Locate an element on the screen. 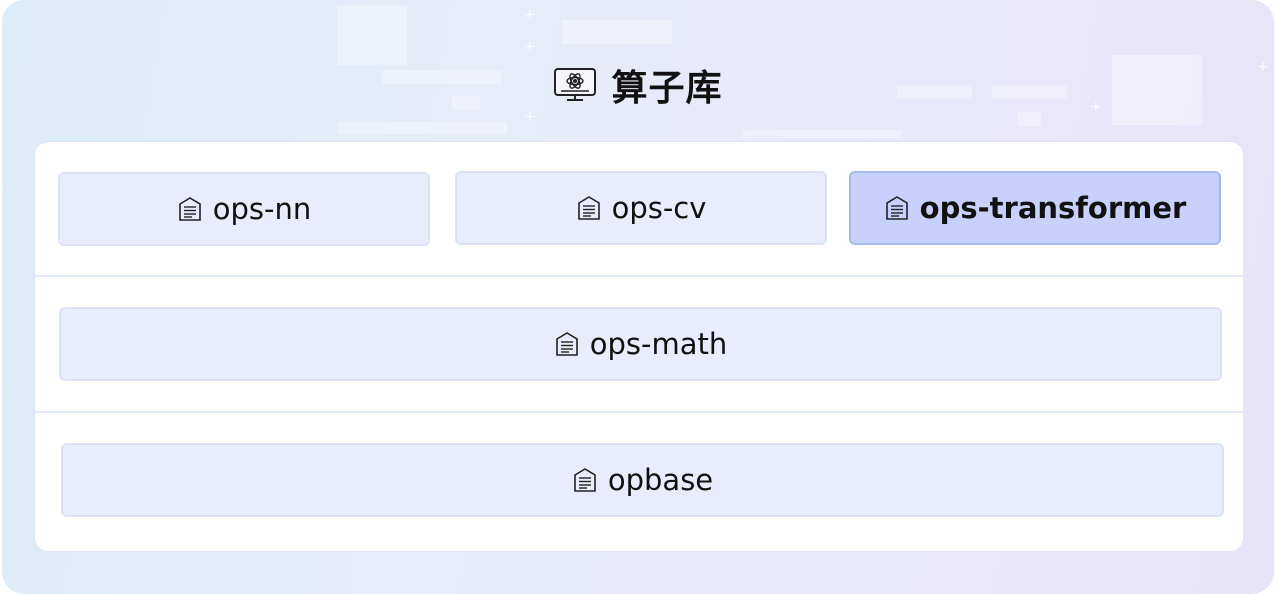 This screenshot has height=594, width=1276. chip-label: ops-nn is located at coordinates (262, 209).